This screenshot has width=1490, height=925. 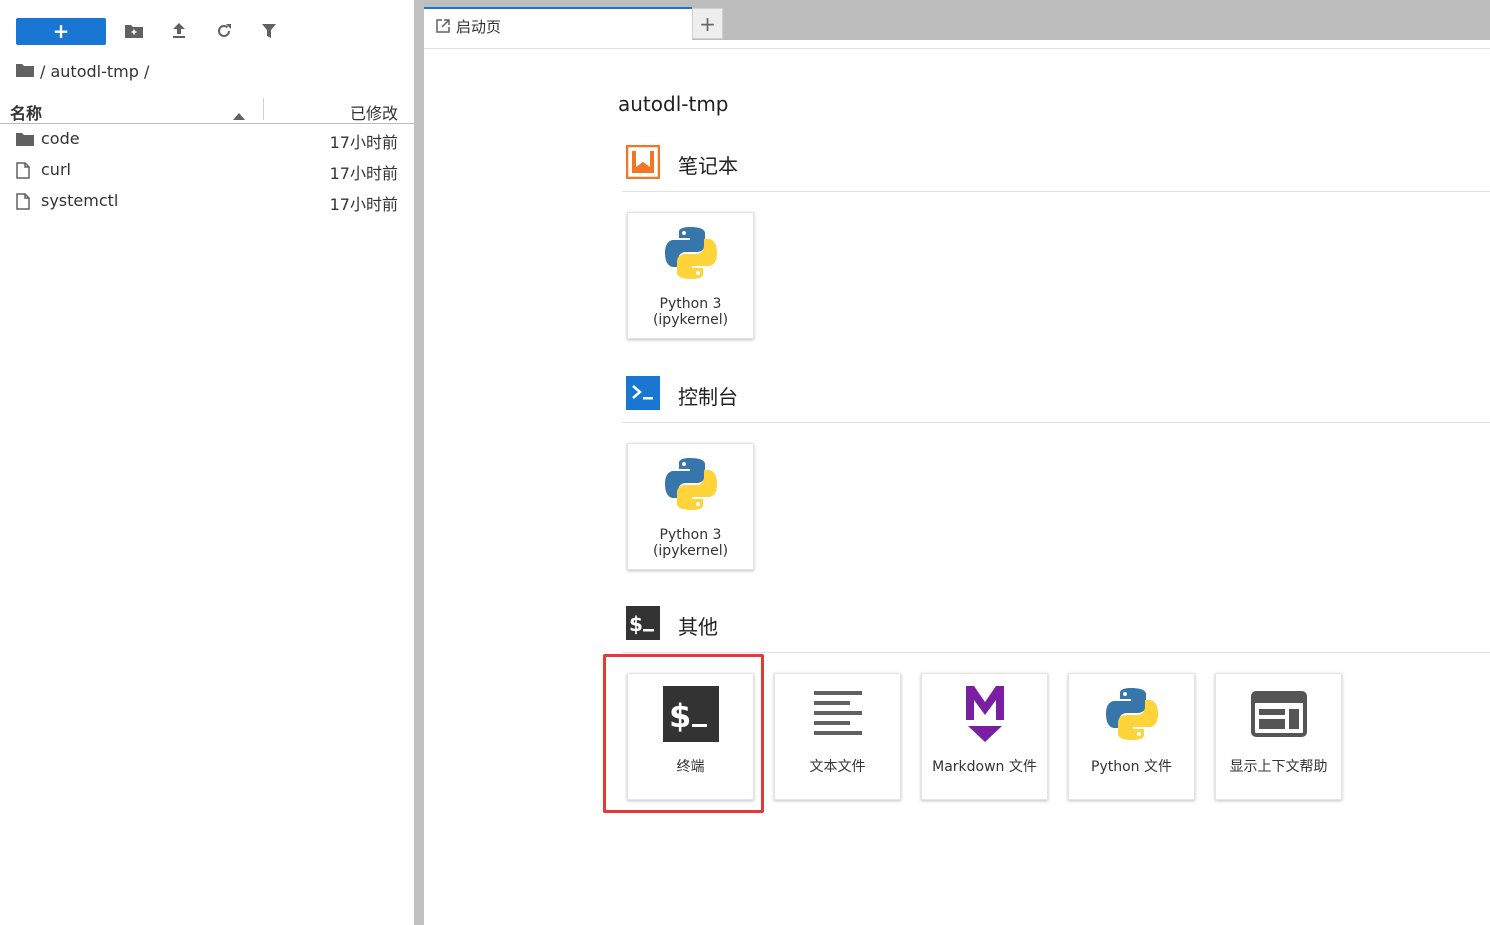 I want to click on context-help-card: 显示上下文帮助, so click(x=1278, y=736).